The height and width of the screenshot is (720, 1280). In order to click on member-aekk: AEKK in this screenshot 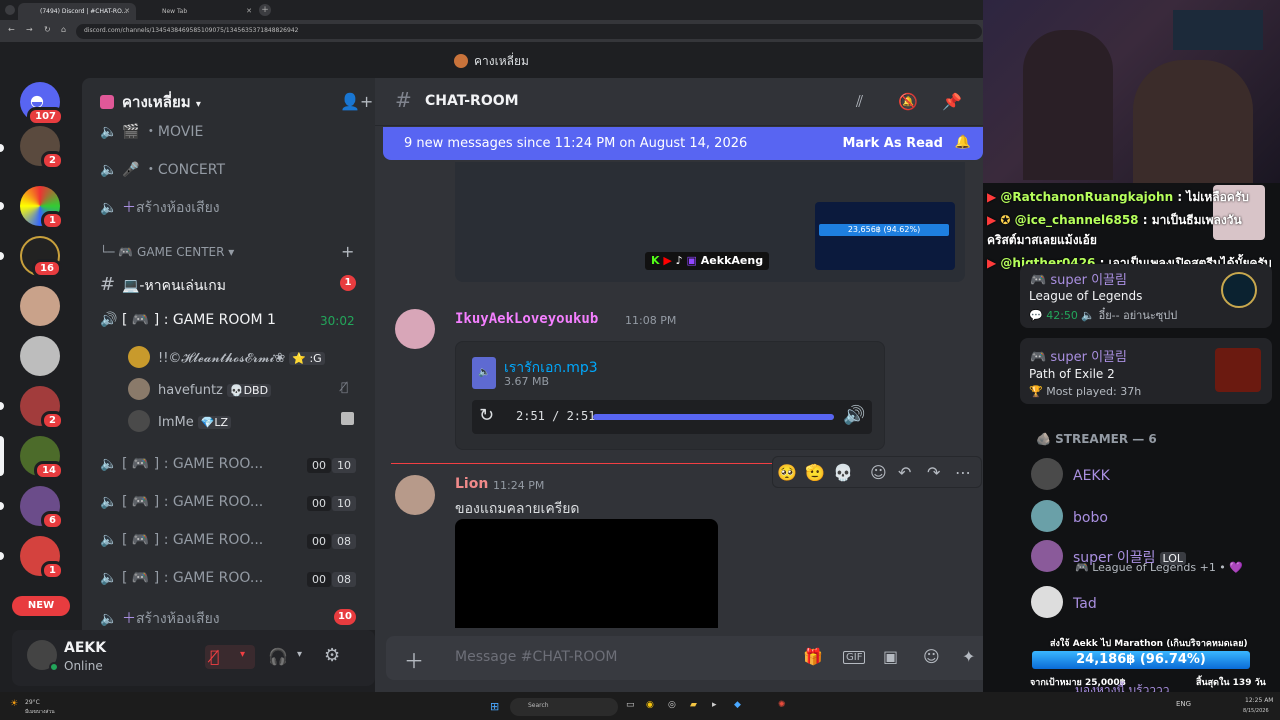, I will do `click(1070, 474)`.